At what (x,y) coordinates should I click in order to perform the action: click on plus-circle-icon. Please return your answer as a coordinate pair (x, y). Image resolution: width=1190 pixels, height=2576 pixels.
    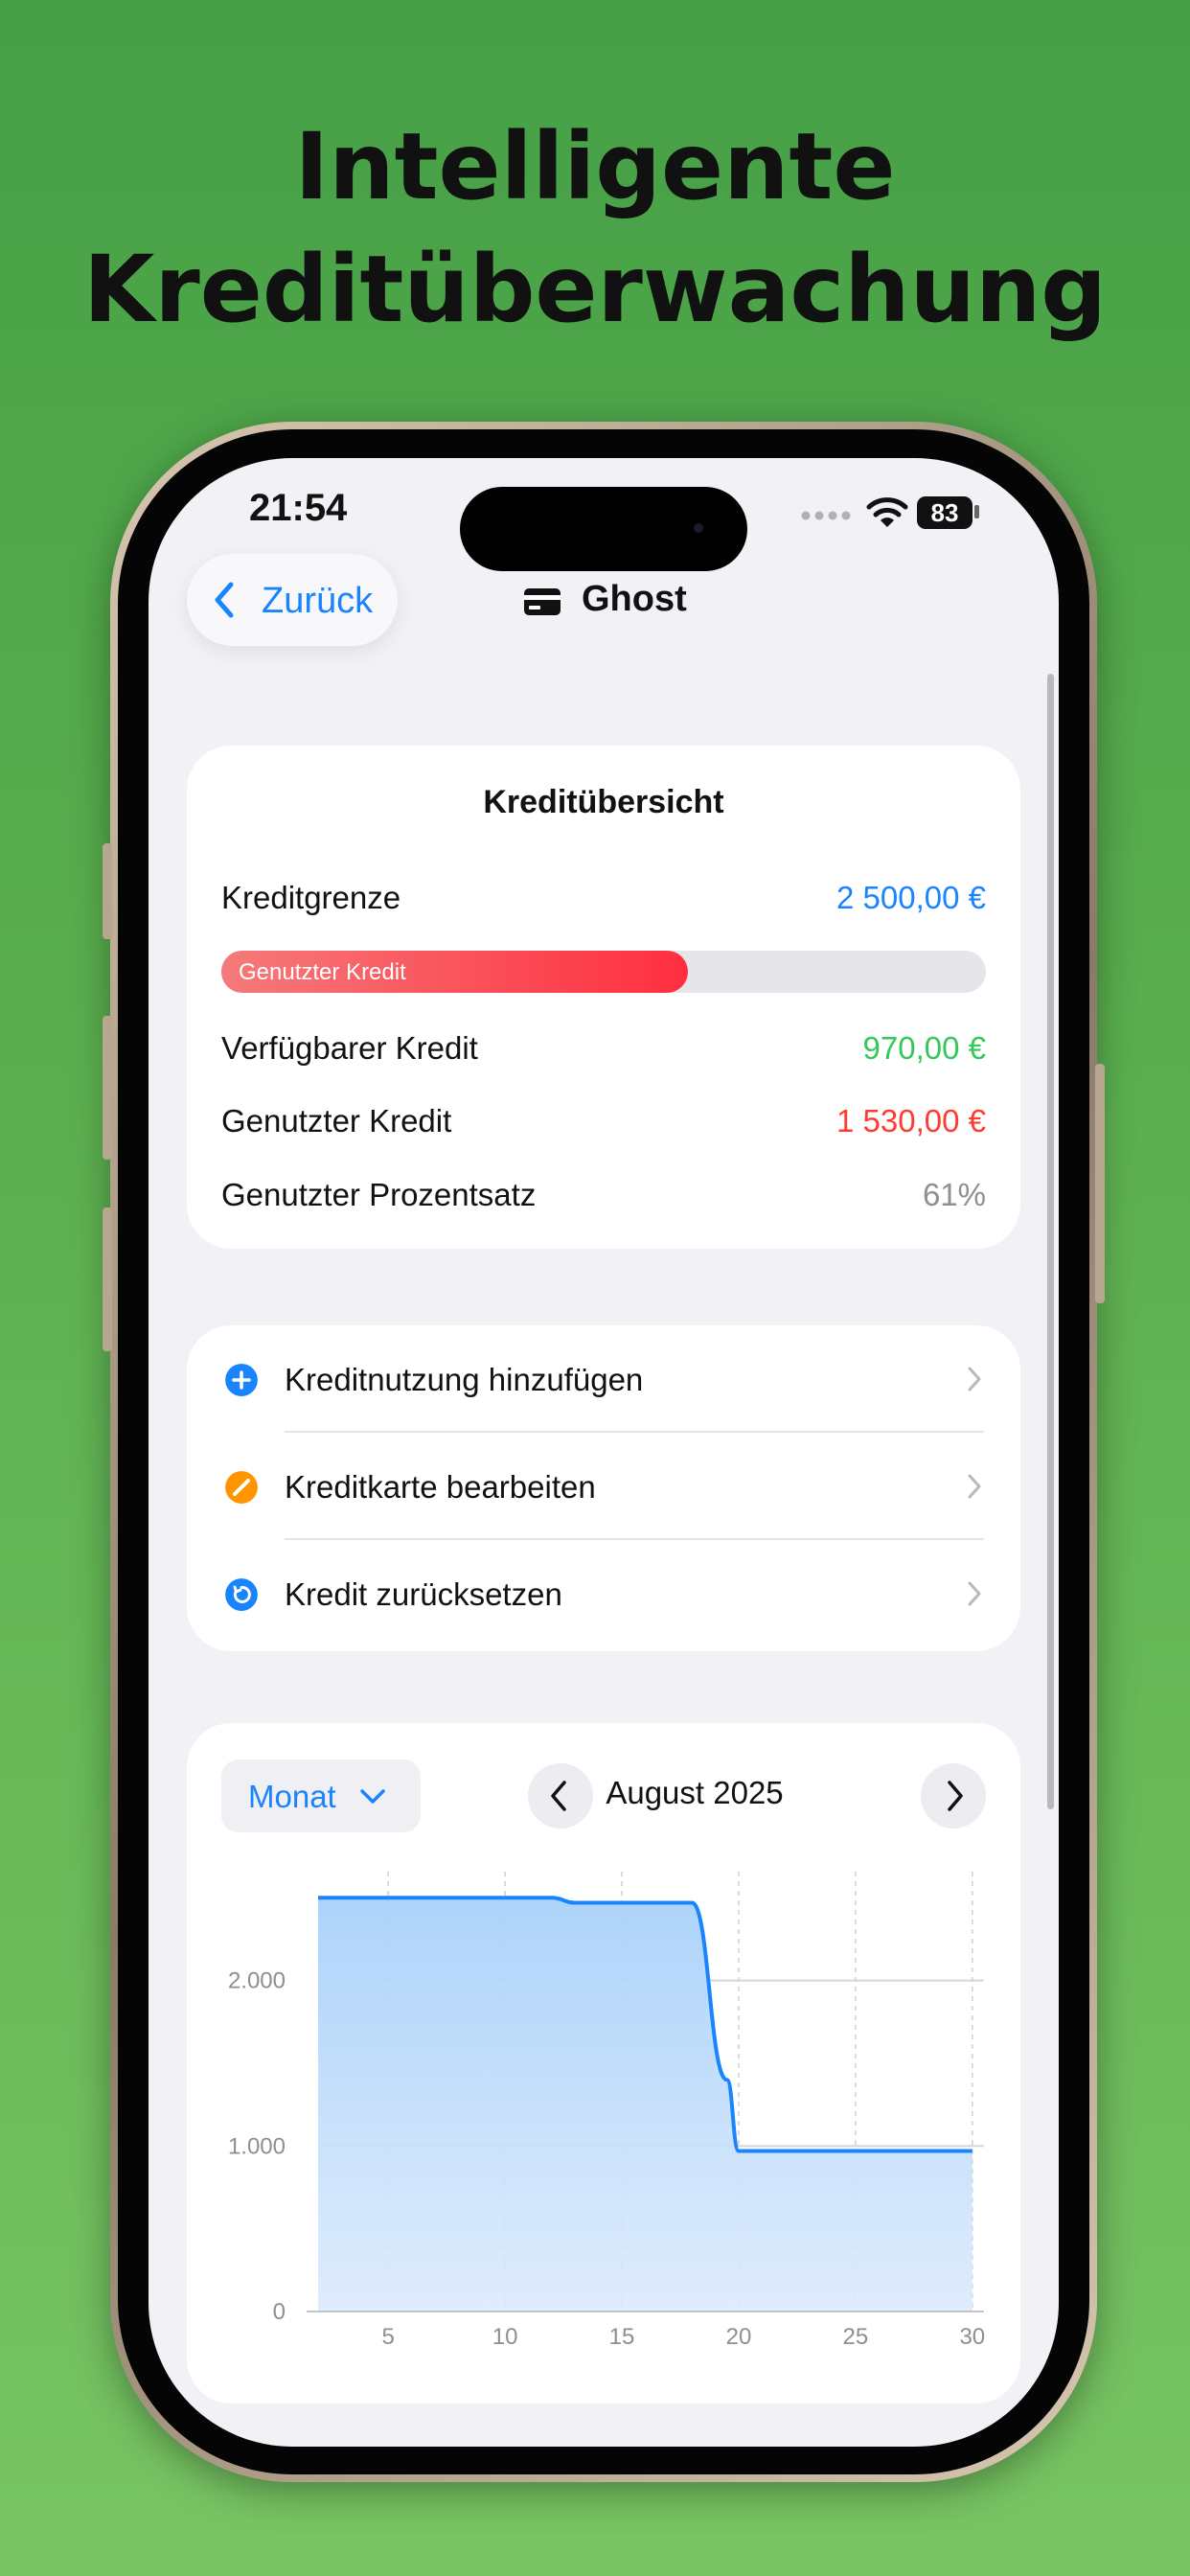
    Looking at the image, I should click on (242, 1380).